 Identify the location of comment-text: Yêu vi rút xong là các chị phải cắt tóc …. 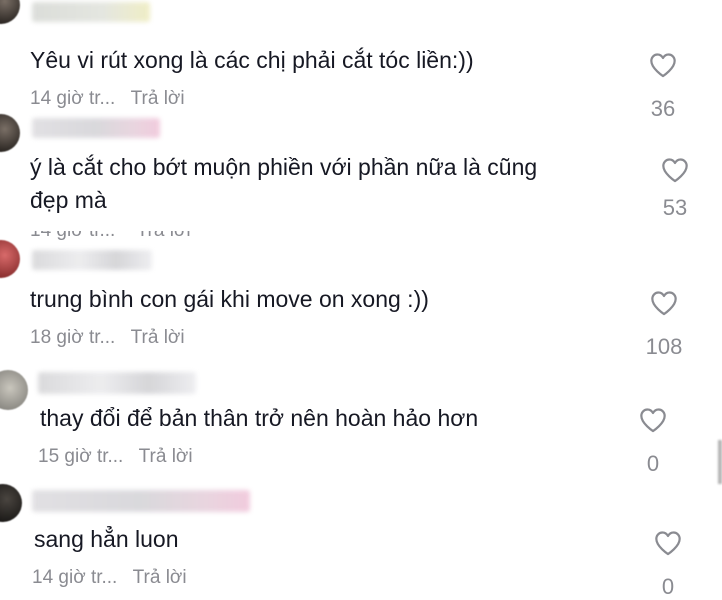
(252, 60).